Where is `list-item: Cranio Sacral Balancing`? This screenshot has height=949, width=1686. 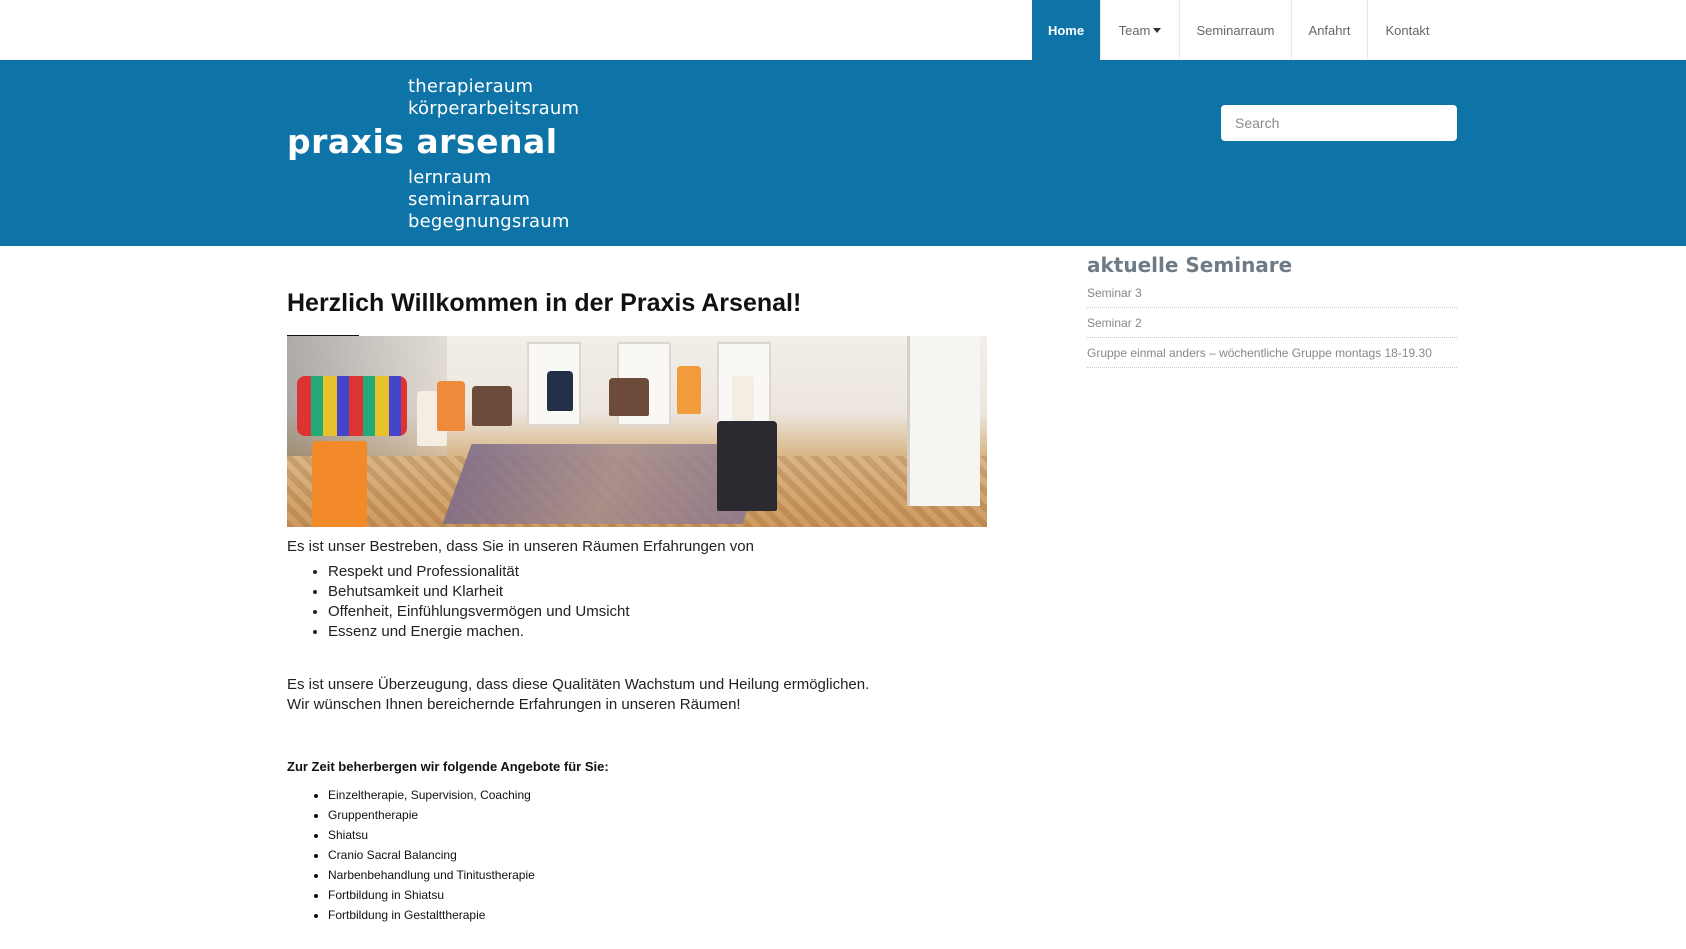 list-item: Cranio Sacral Balancing is located at coordinates (431, 855).